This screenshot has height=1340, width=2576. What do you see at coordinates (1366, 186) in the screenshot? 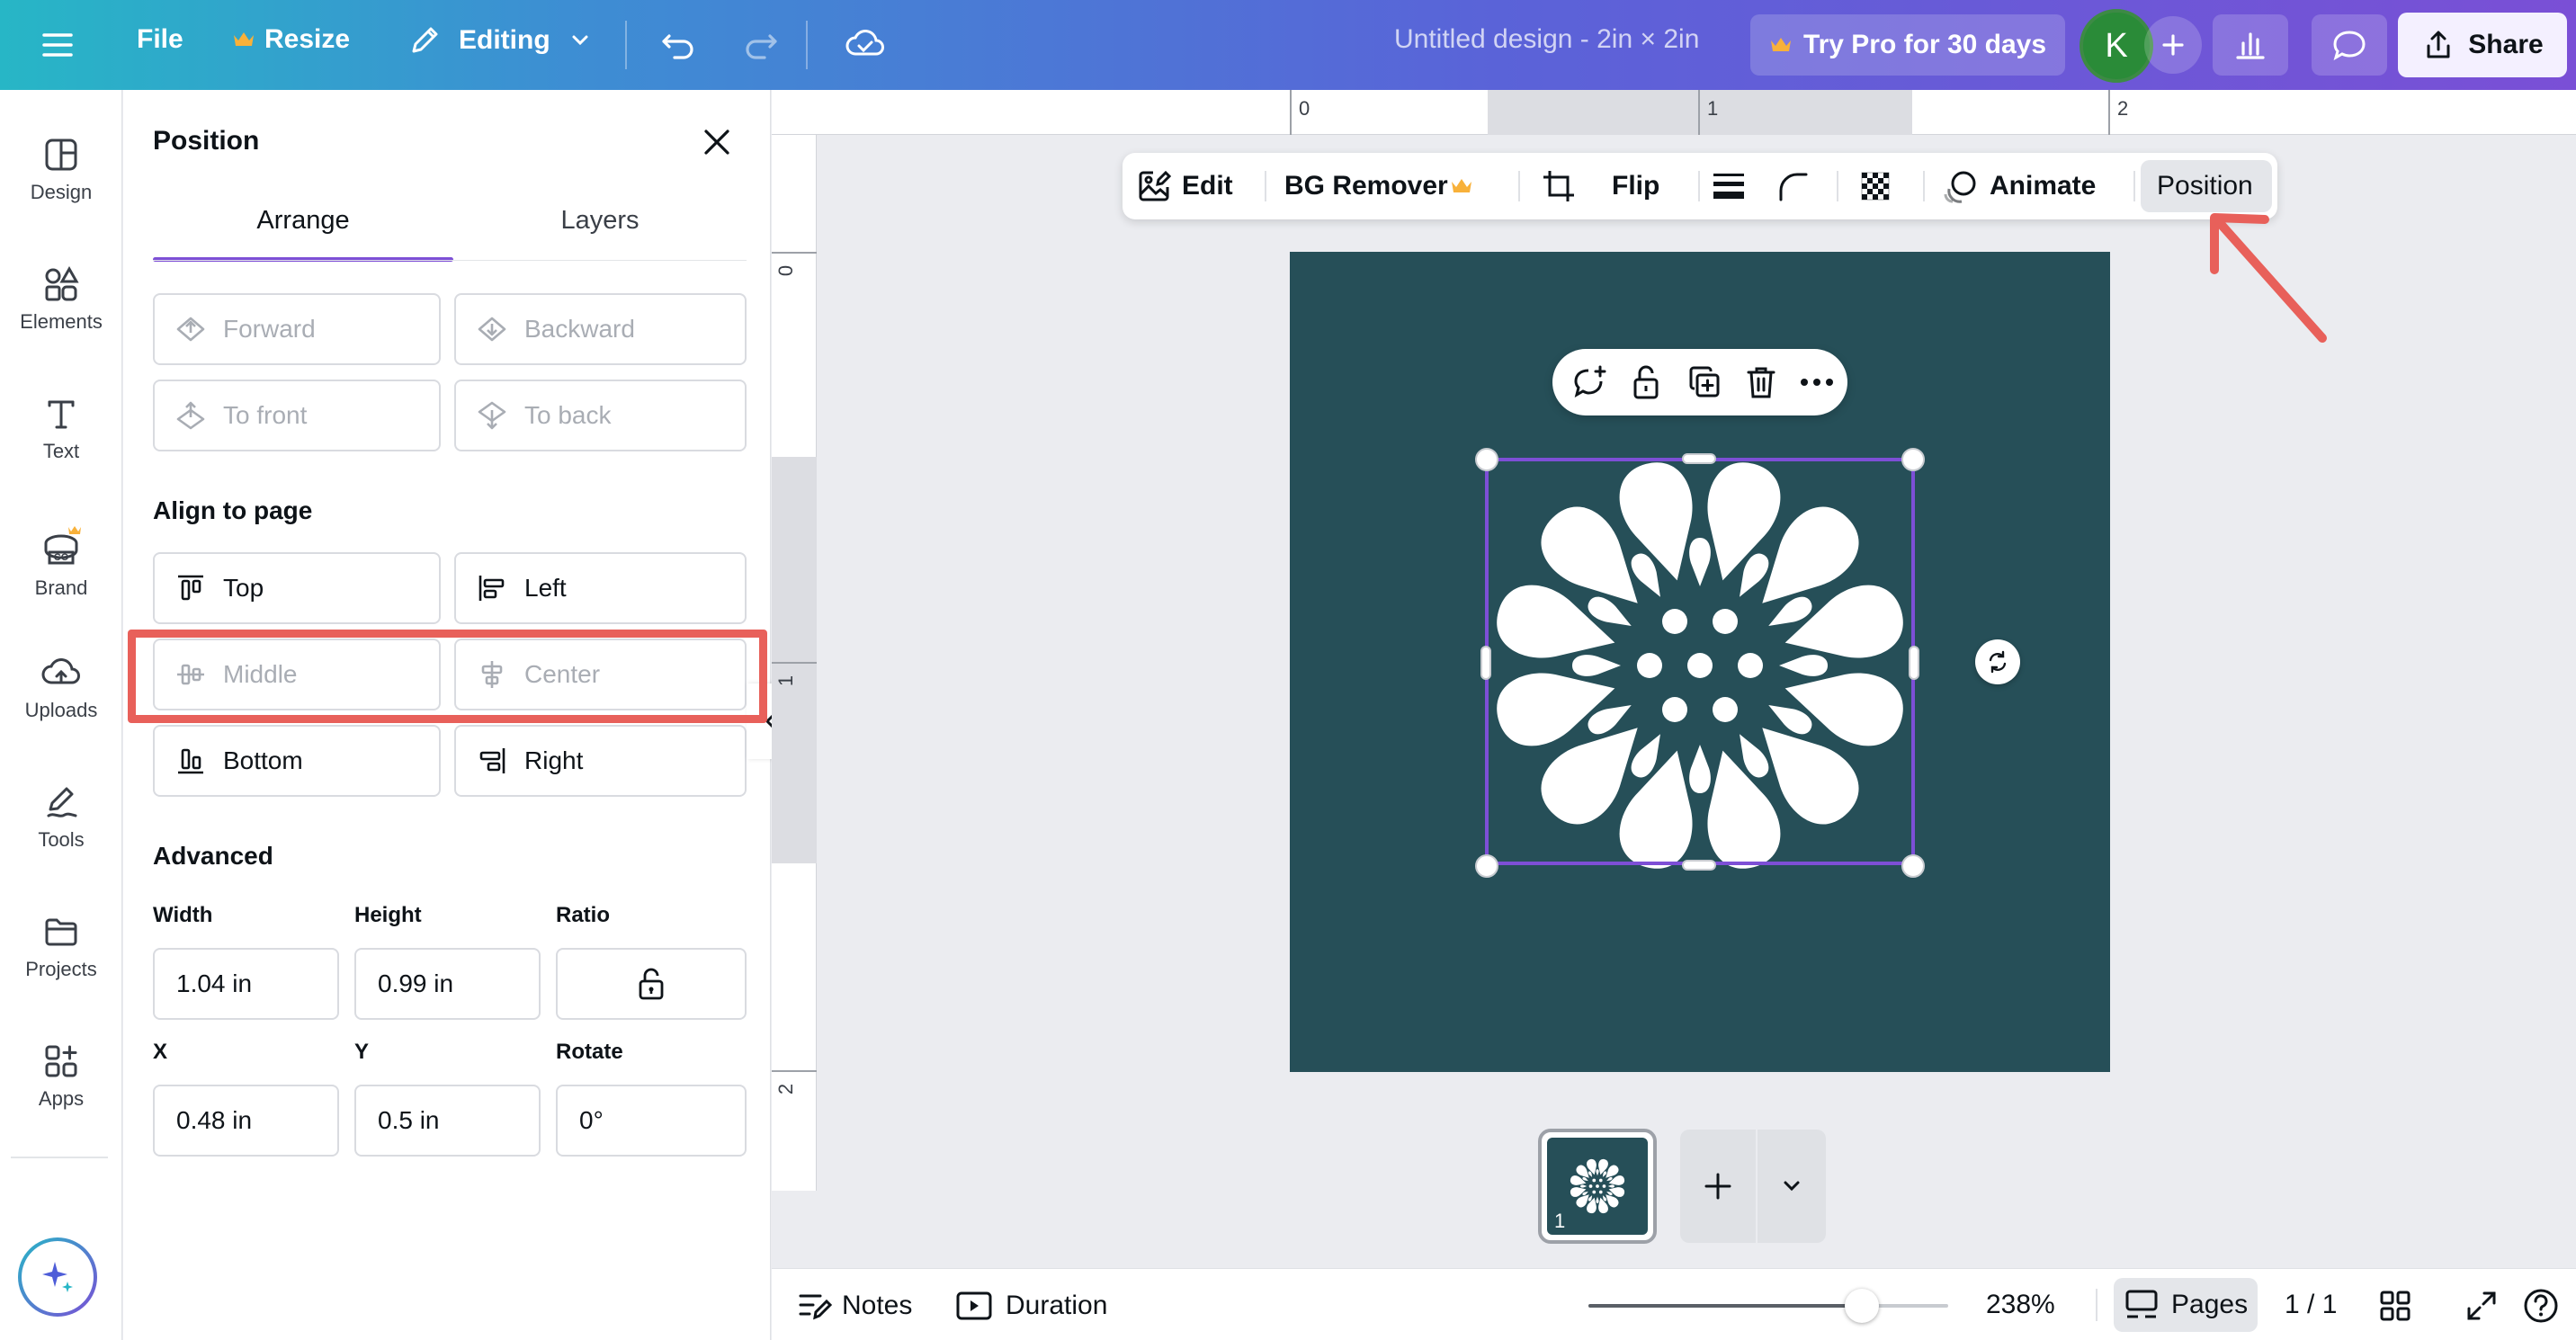
I see `bg-remover-label: BG Remover` at bounding box center [1366, 186].